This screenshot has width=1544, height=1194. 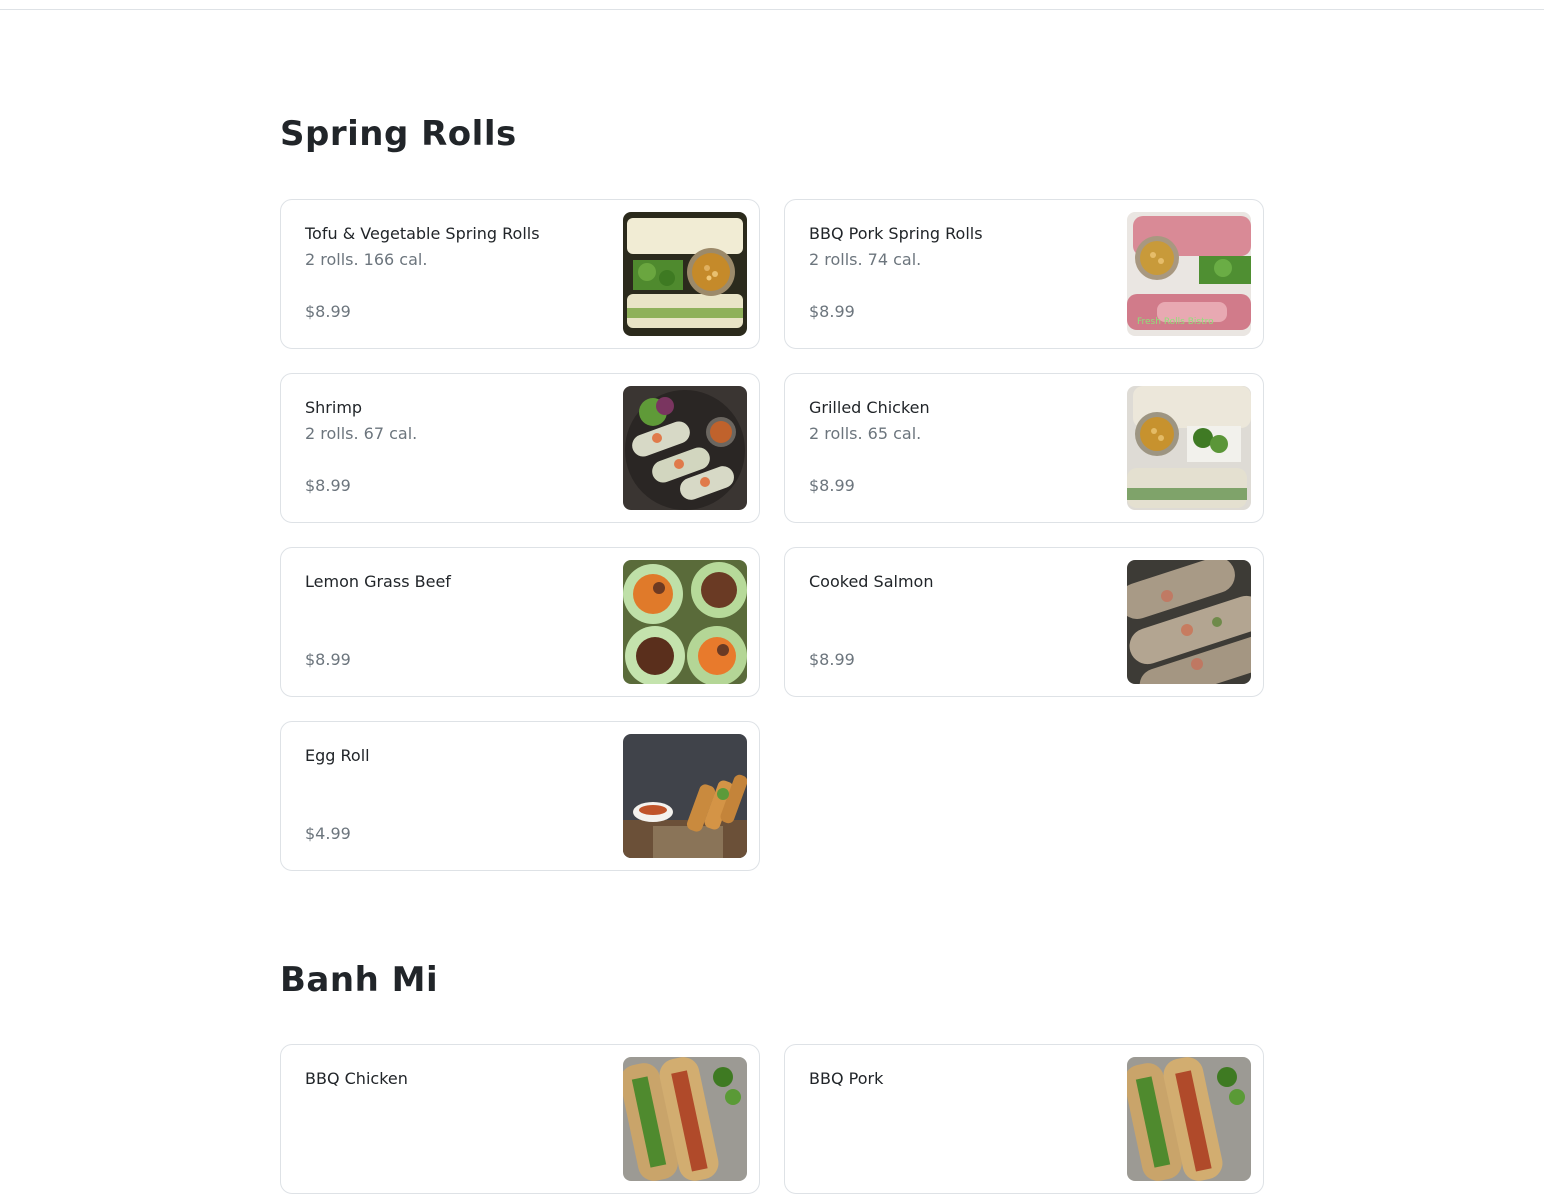 I want to click on svg-text: Fresh Rolls Bistro, so click(x=1175, y=322).